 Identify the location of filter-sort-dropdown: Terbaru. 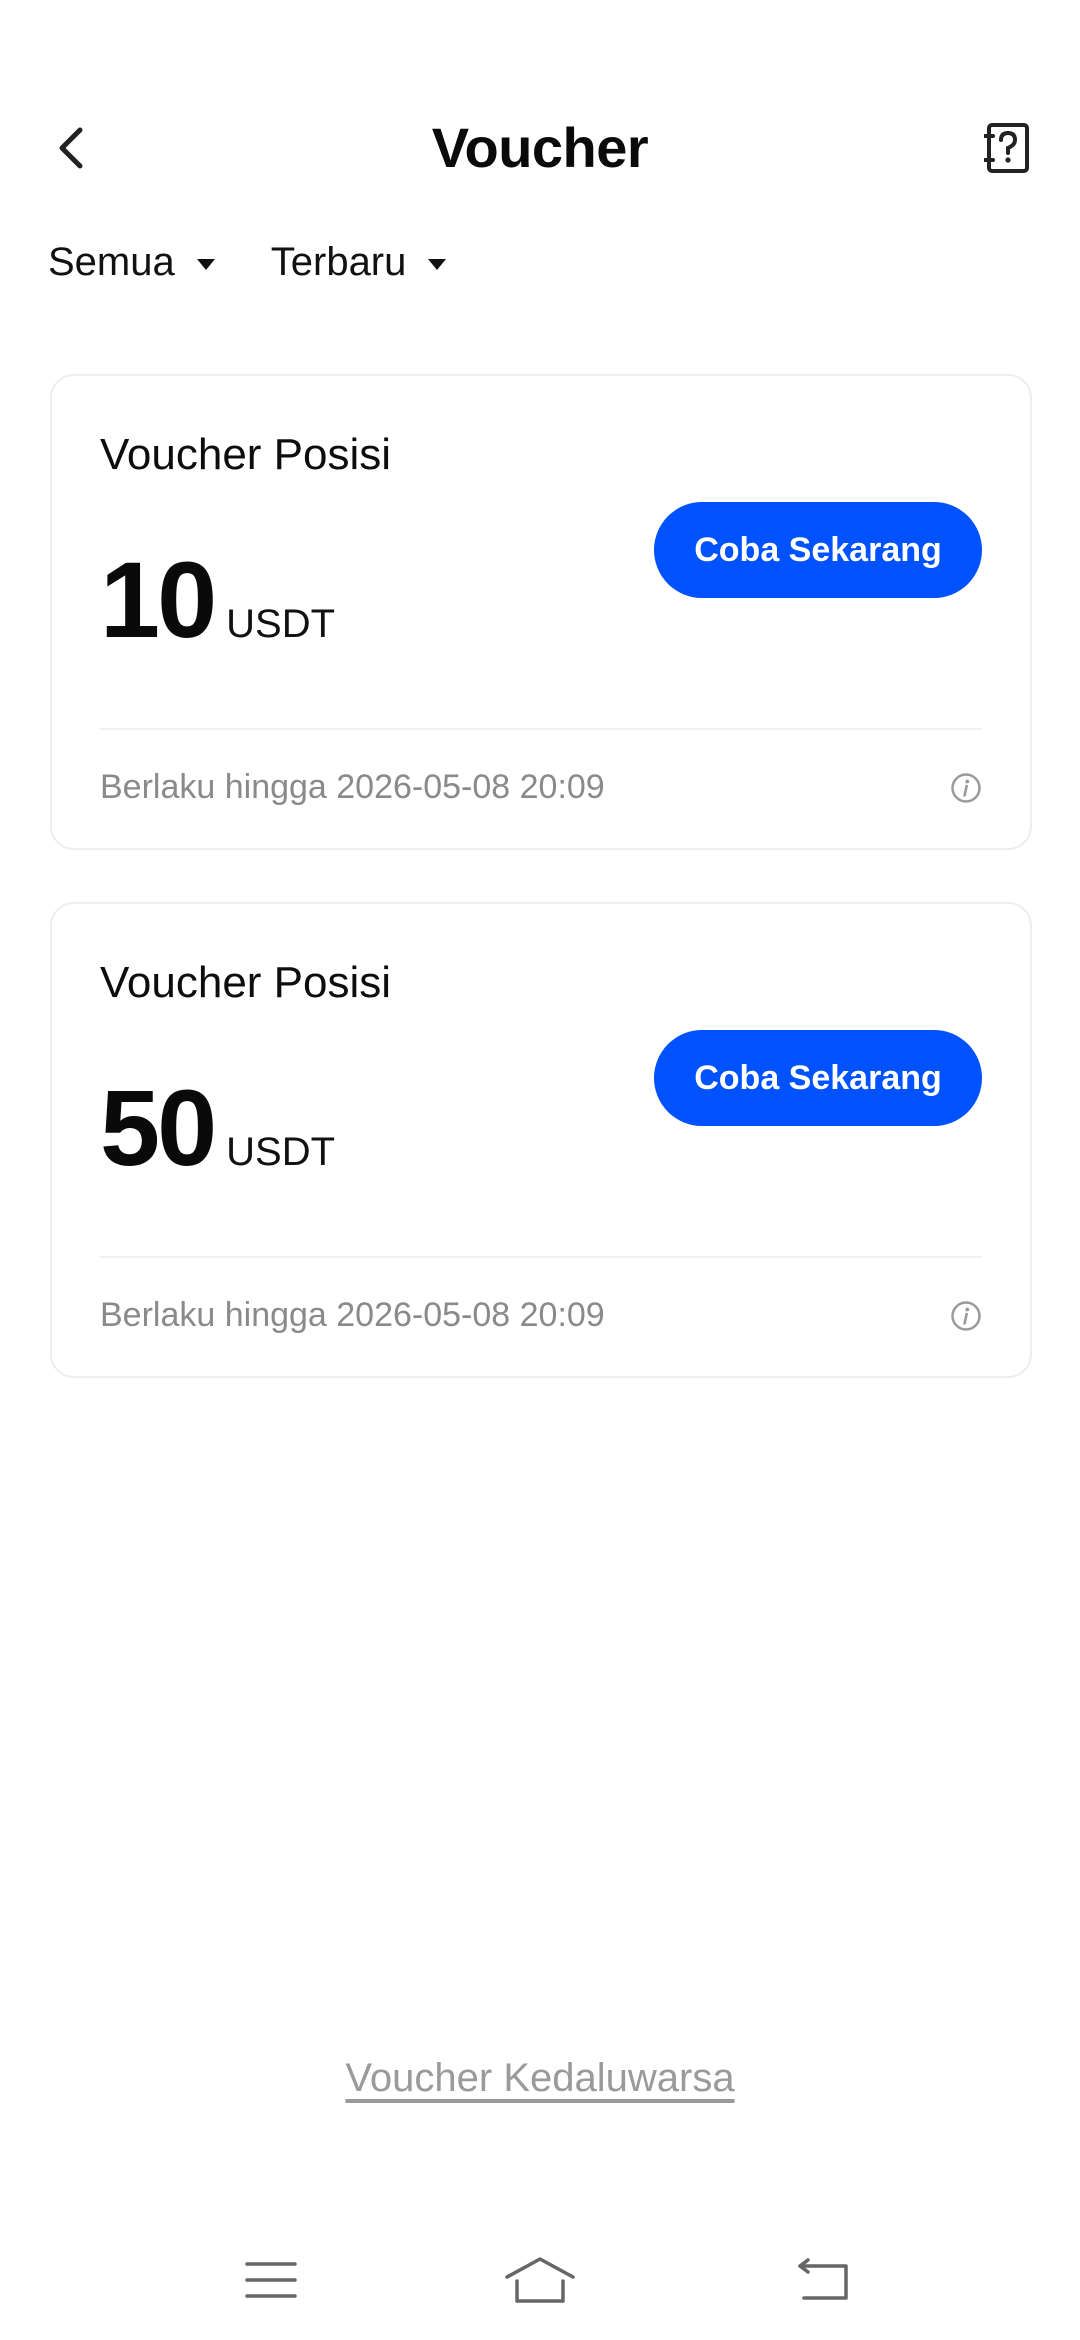
(359, 262).